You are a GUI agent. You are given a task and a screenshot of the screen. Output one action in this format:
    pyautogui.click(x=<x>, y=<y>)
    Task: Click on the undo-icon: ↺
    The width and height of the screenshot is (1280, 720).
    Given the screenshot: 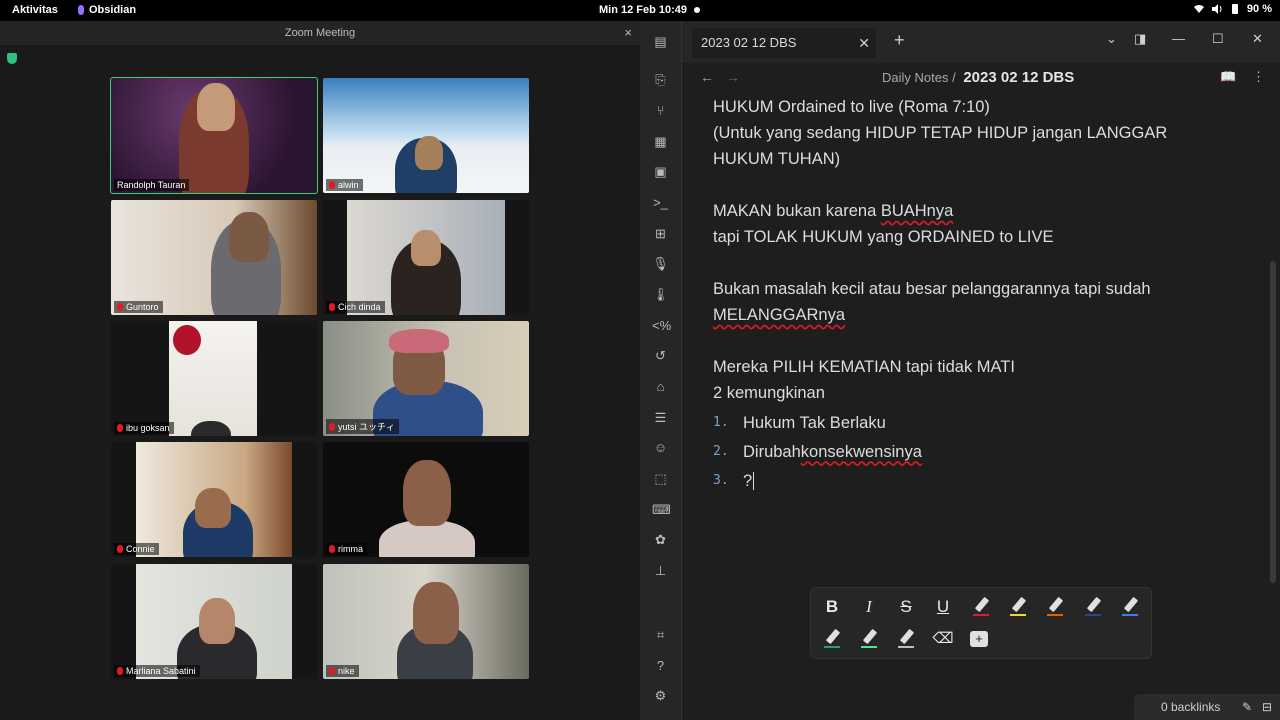 What is the action you would take?
    pyautogui.click(x=660, y=355)
    